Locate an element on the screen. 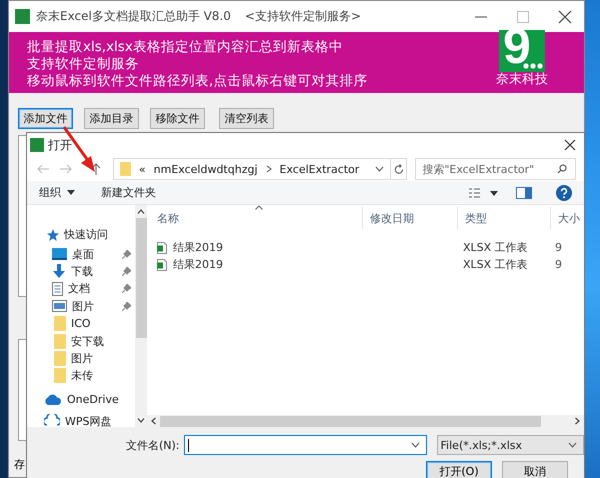 This screenshot has width=600, height=478. dialog-title: 打开 is located at coordinates (60, 145).